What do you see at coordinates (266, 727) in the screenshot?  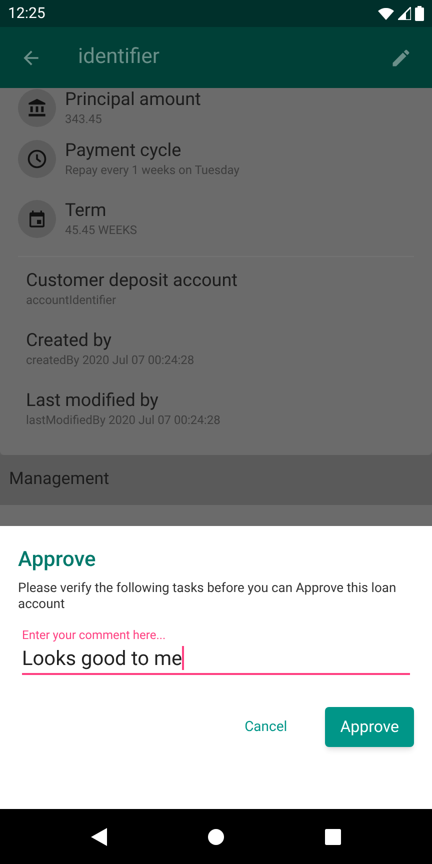 I see `cancel-button: Cancel` at bounding box center [266, 727].